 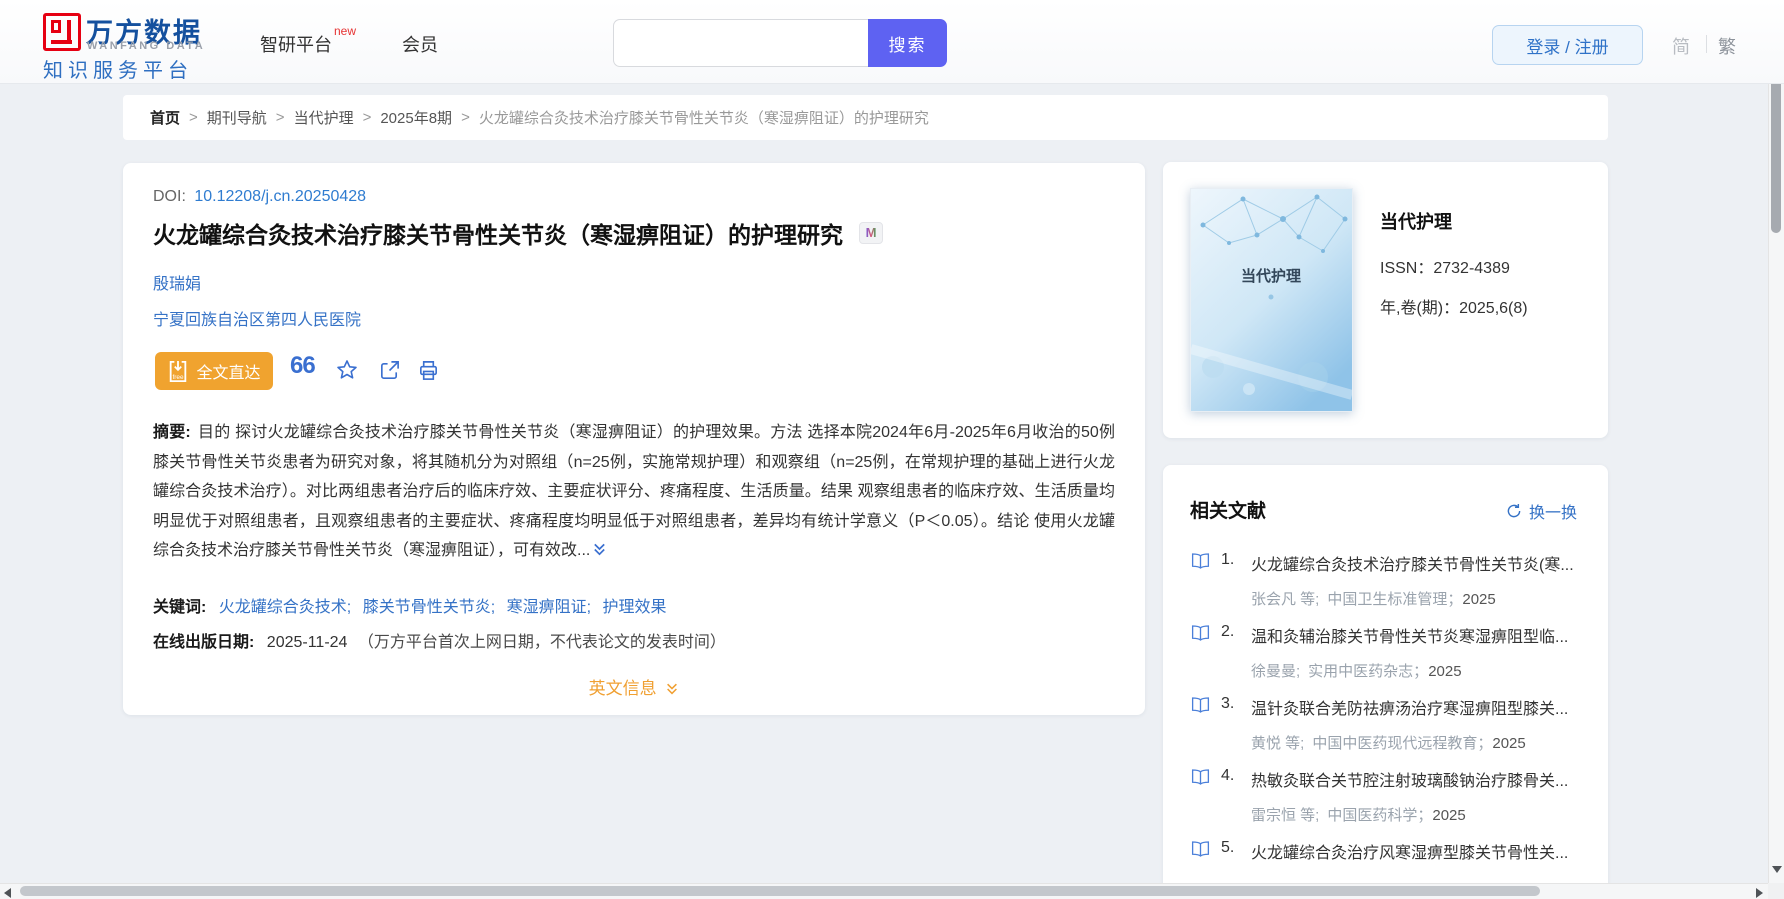 What do you see at coordinates (780, 891) in the screenshot?
I see `horizontal-scroll-thumb` at bounding box center [780, 891].